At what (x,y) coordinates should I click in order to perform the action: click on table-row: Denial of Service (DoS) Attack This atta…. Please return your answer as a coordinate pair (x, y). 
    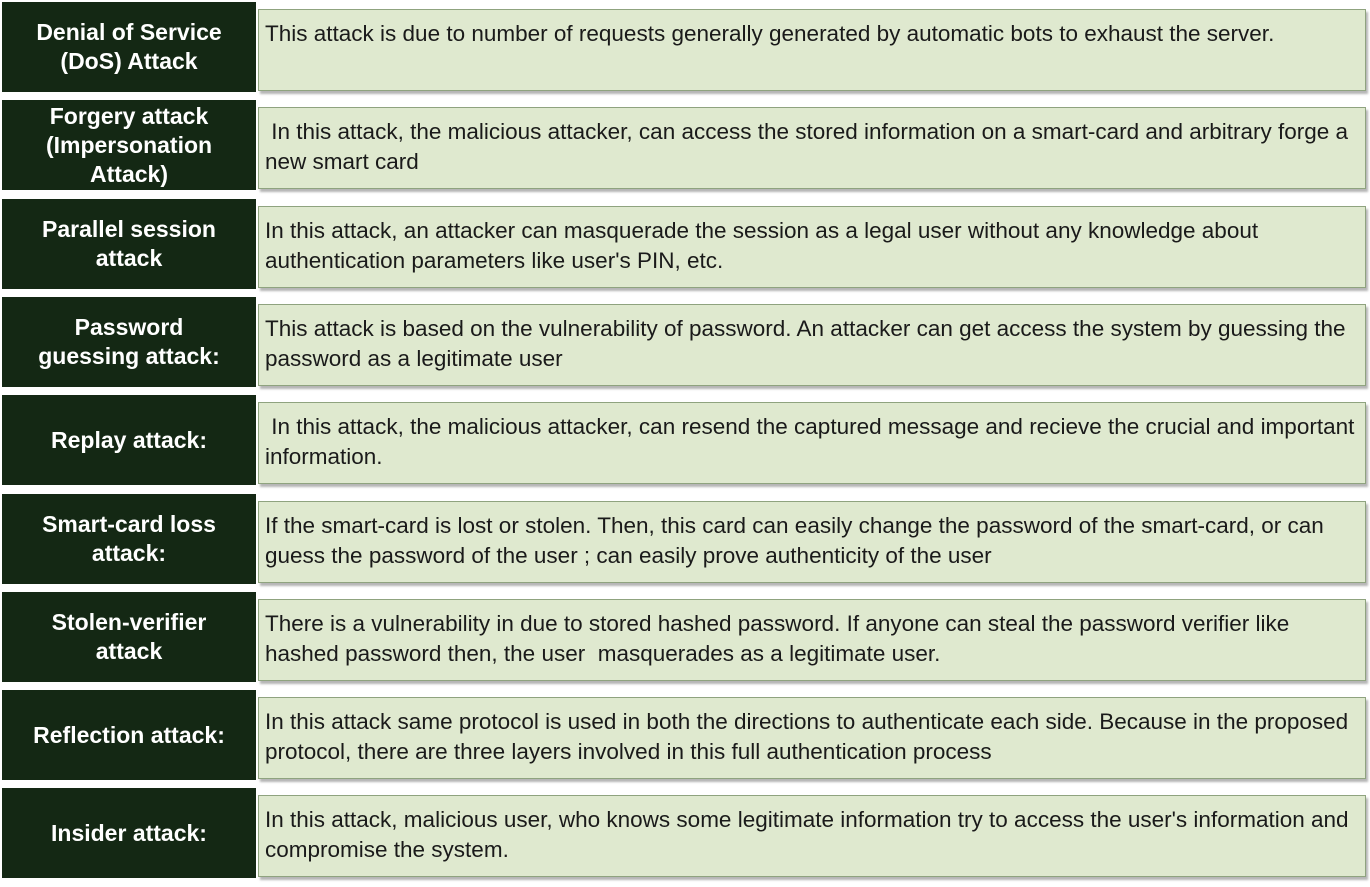
    Looking at the image, I should click on (685, 47).